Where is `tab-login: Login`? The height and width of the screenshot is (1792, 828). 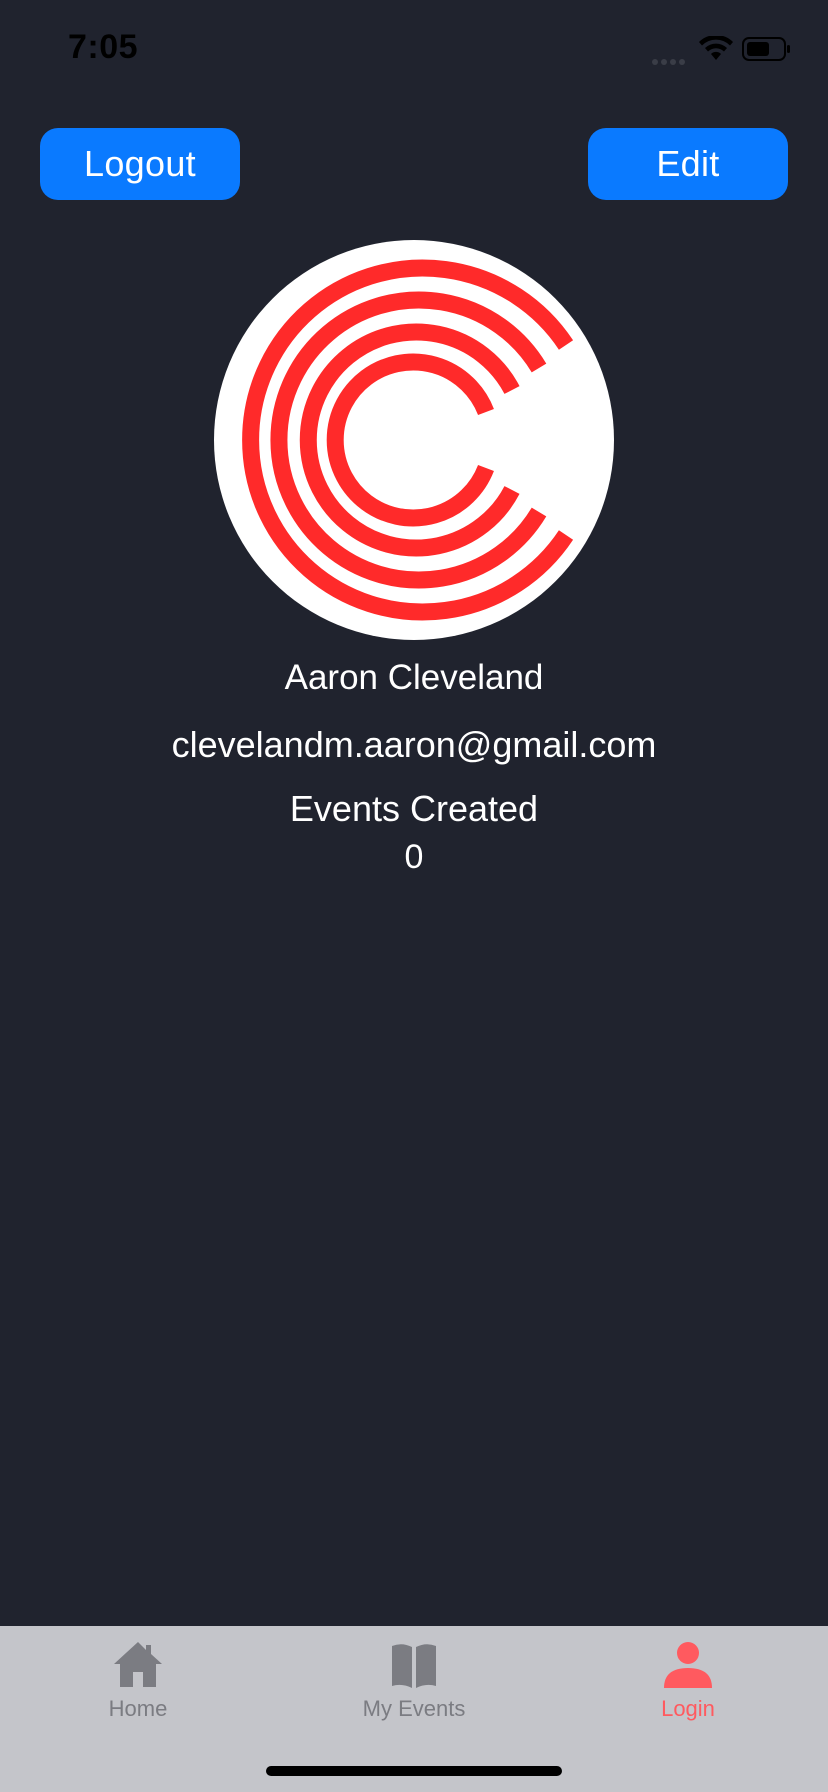 tab-login: Login is located at coordinates (688, 1676).